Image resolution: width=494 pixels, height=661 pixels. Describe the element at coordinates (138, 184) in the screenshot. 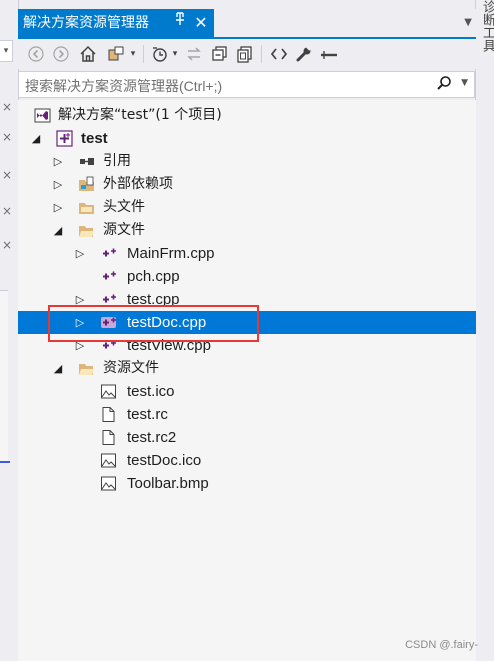

I see `external-deps-label: 外部依赖项` at that location.